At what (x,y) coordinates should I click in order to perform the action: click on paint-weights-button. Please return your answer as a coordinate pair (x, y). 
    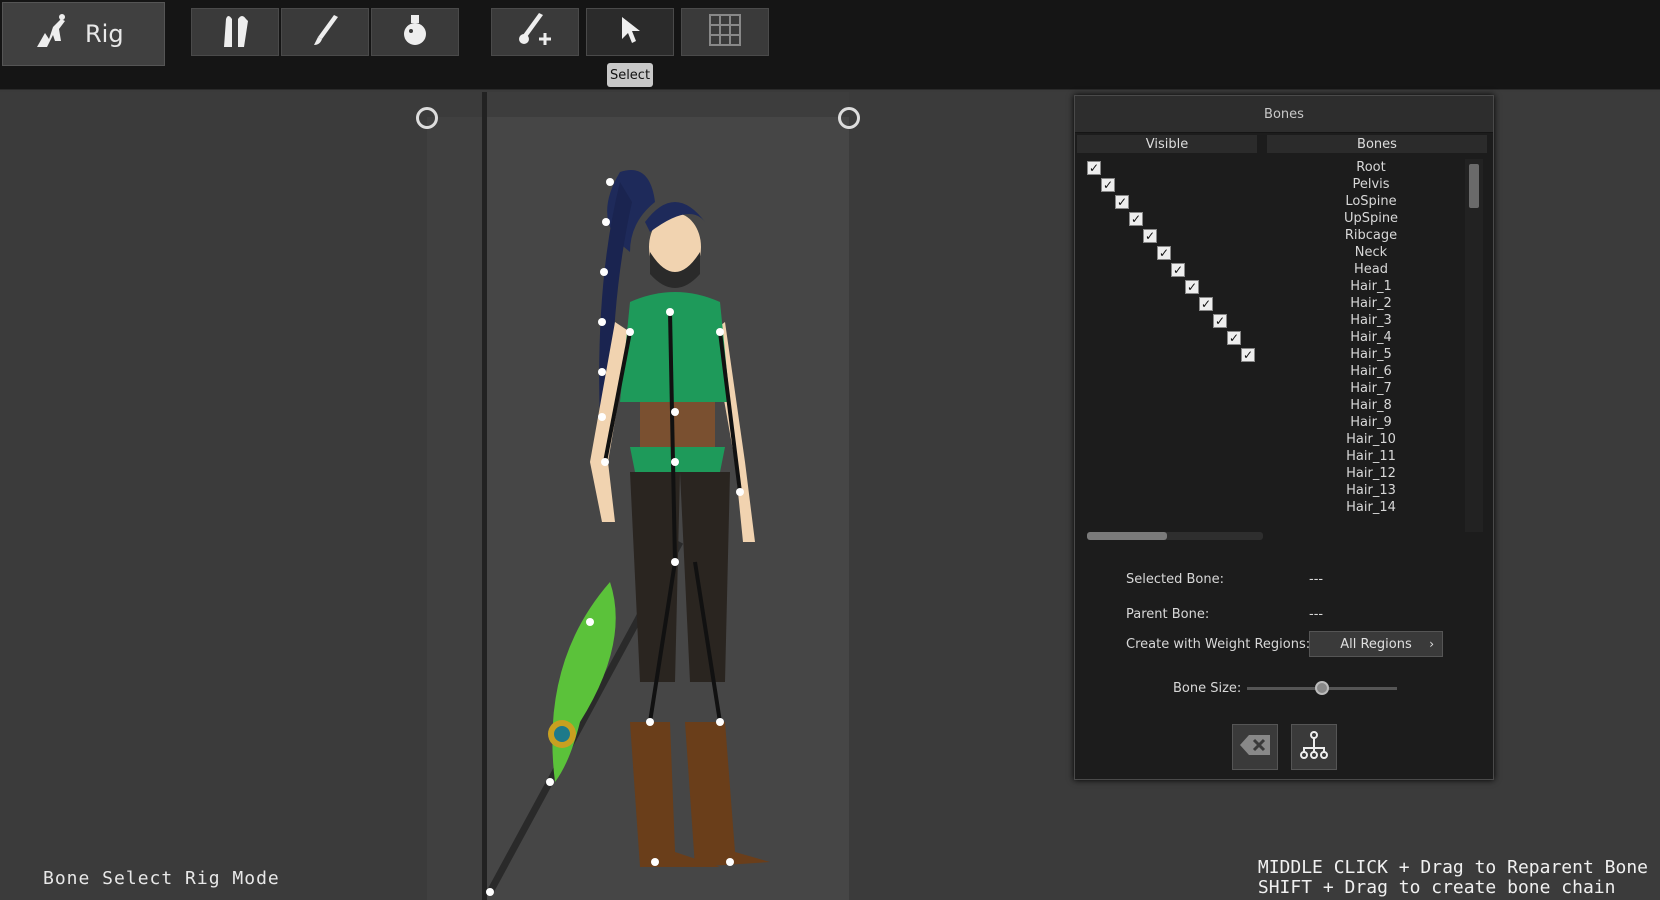
    Looking at the image, I should click on (325, 32).